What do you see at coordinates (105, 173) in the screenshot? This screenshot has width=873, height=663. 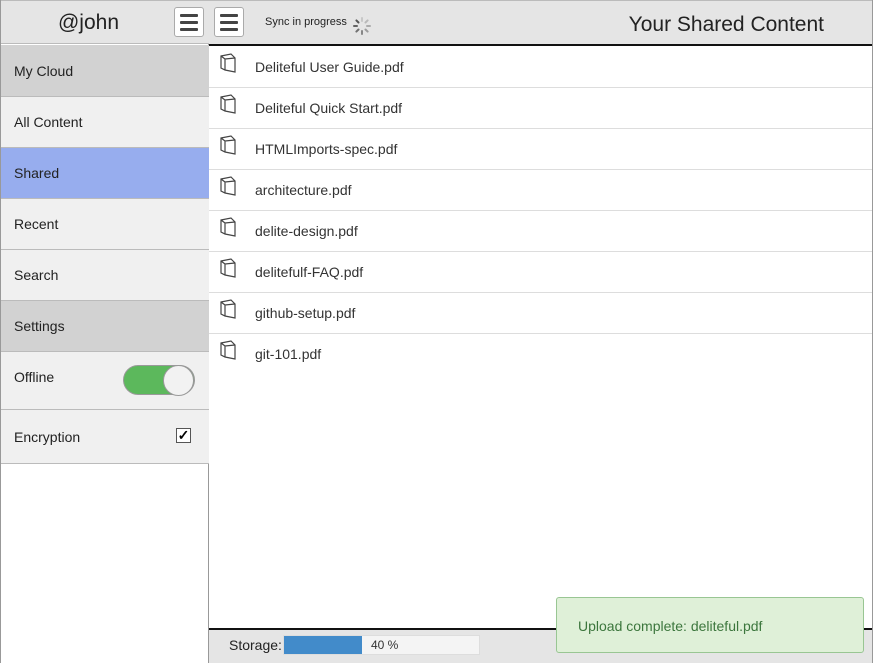 I see `sidebar-item-shared: Shared` at bounding box center [105, 173].